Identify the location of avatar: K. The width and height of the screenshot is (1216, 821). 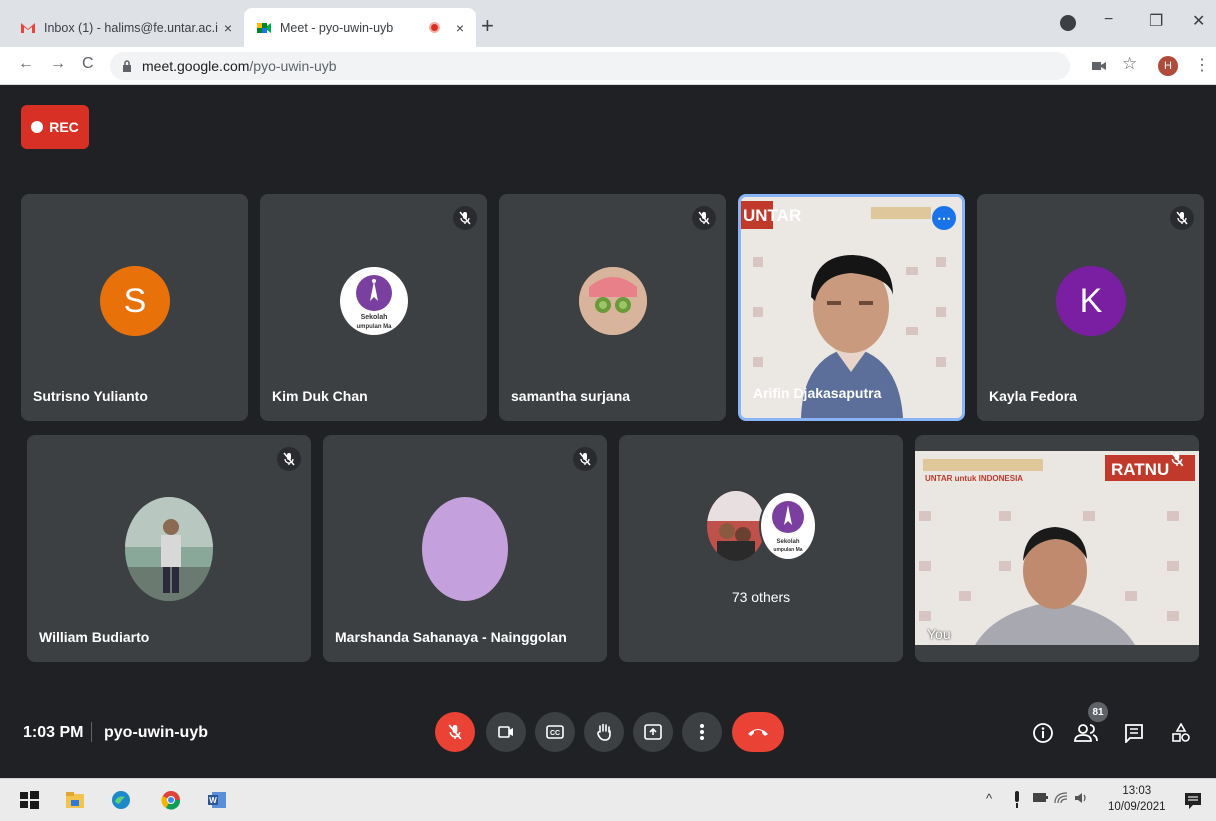
(1091, 301).